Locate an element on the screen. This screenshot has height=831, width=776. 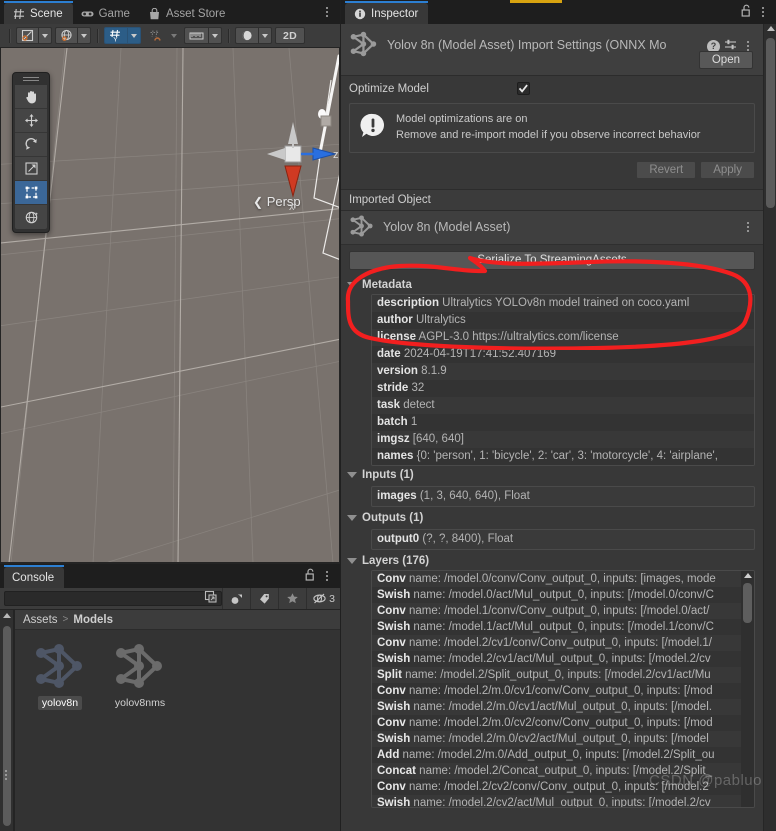
collapse-message-count: 3 is located at coordinates (323, 598).